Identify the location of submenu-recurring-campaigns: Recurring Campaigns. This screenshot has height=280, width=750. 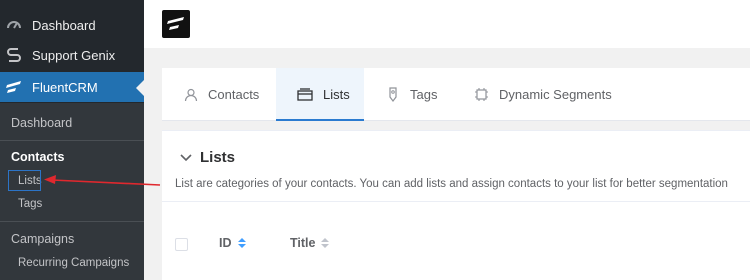
(73, 263).